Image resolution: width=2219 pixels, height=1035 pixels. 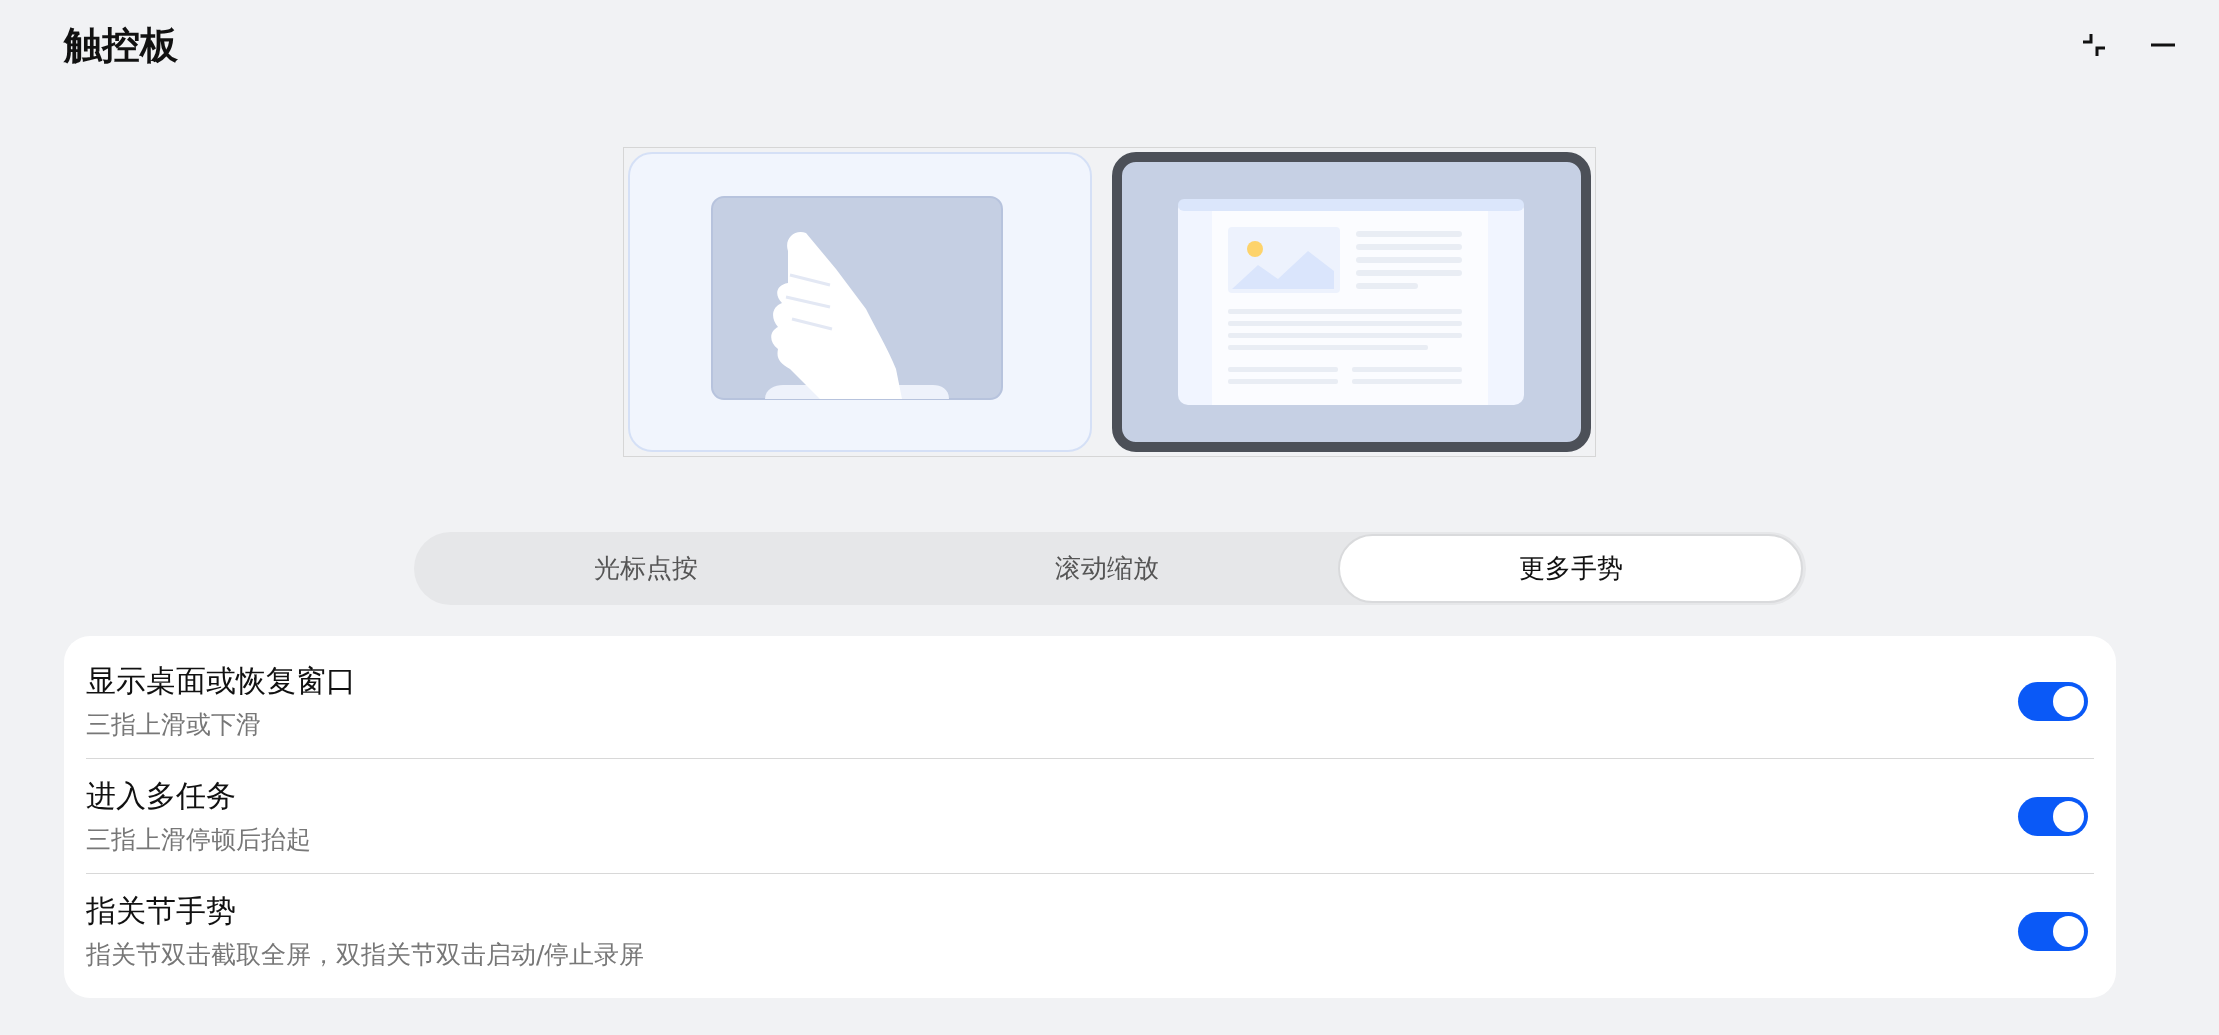 I want to click on window-title: 触控板, so click(x=121, y=45).